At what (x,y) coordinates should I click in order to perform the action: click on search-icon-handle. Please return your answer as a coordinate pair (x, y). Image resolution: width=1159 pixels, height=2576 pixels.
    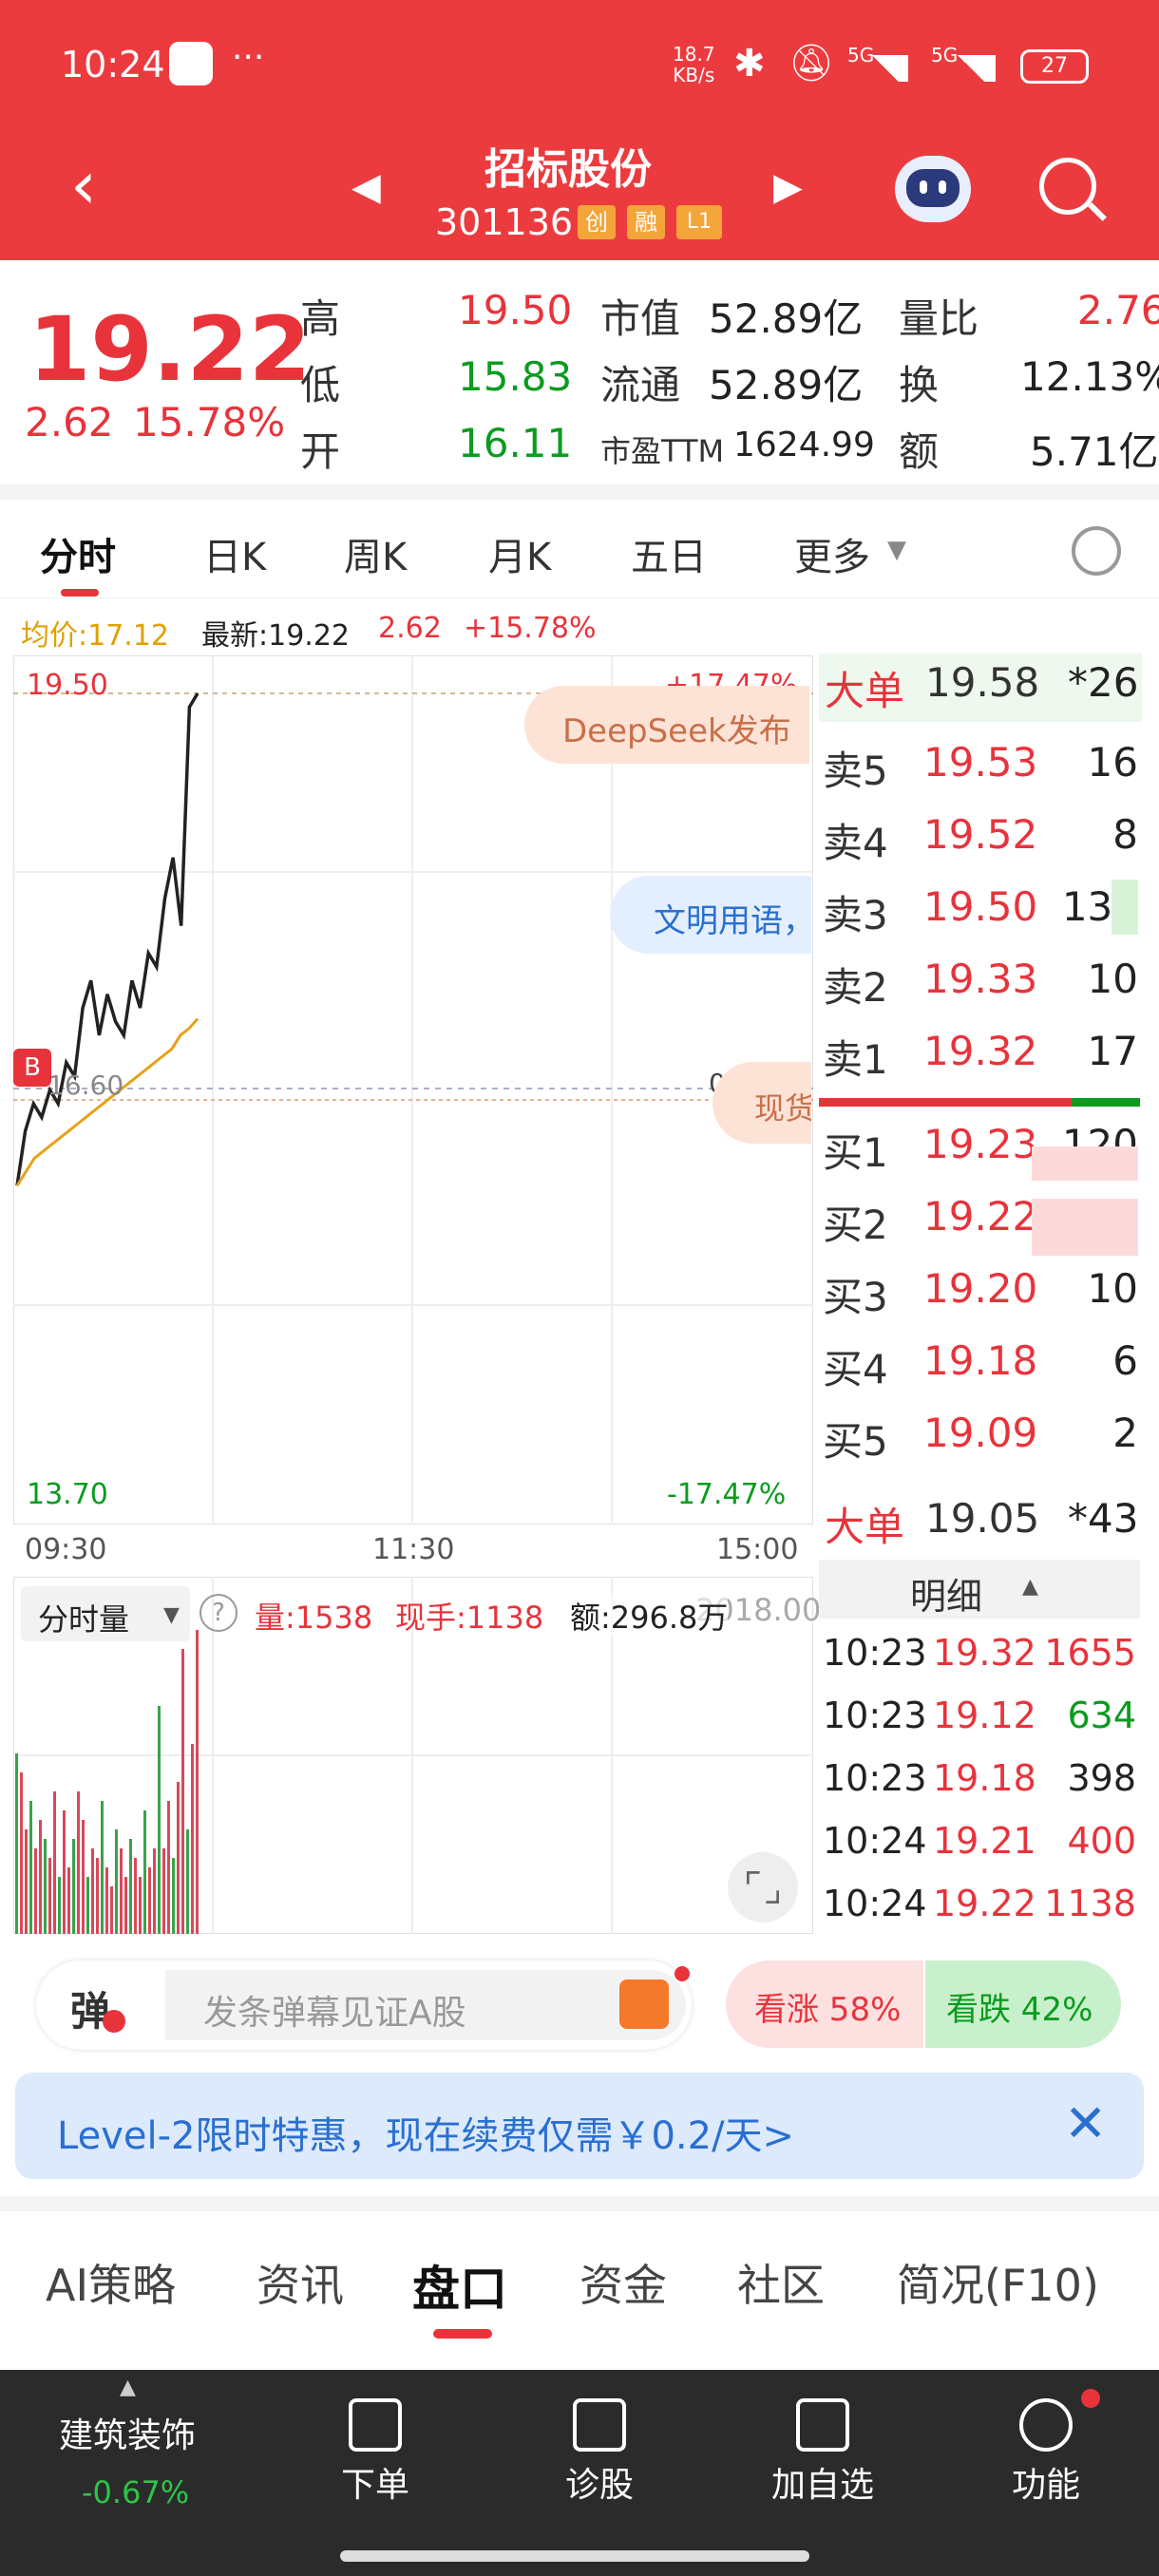
    Looking at the image, I should click on (1097, 211).